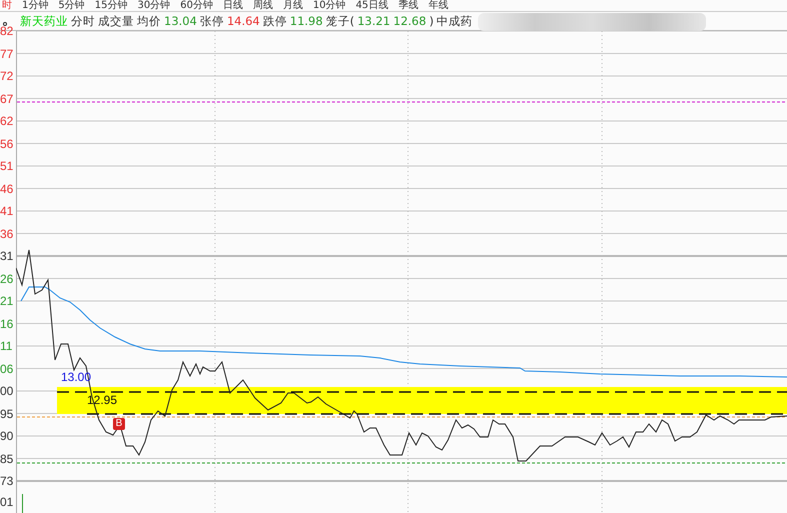 The image size is (787, 513). What do you see at coordinates (7, 233) in the screenshot?
I see `axis-label: 36` at bounding box center [7, 233].